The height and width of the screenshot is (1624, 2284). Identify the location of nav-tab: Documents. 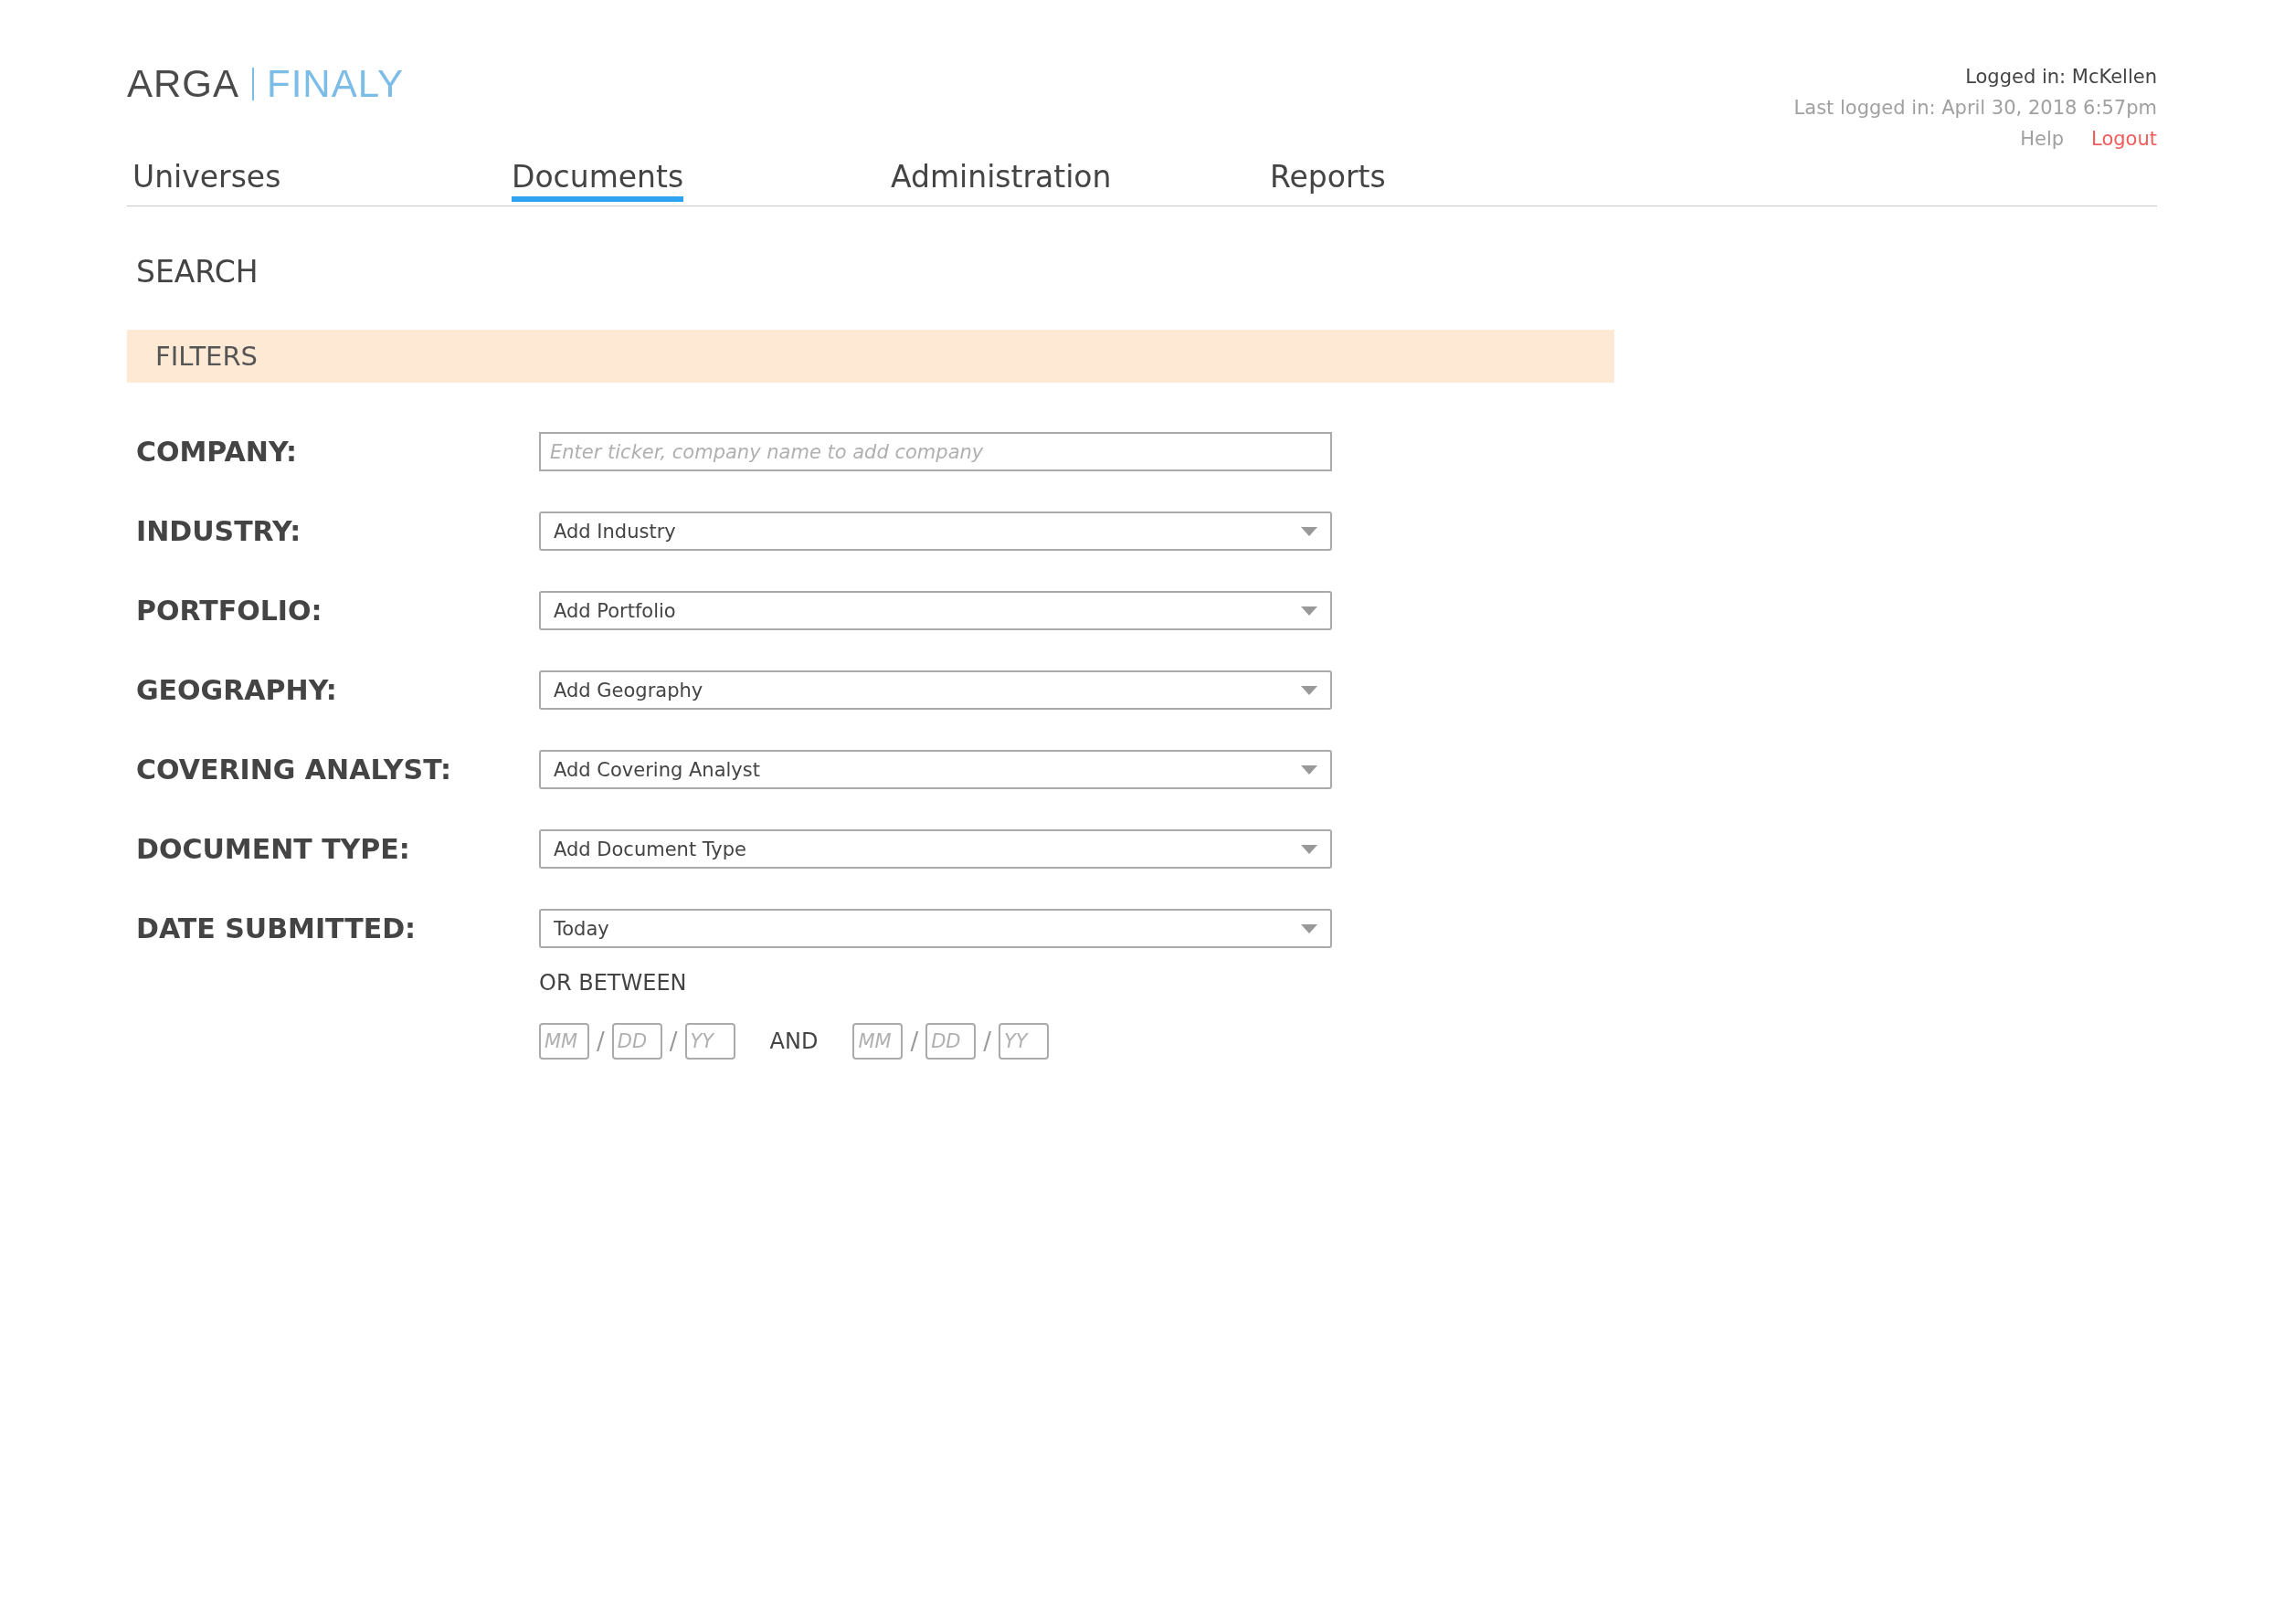
(598, 180).